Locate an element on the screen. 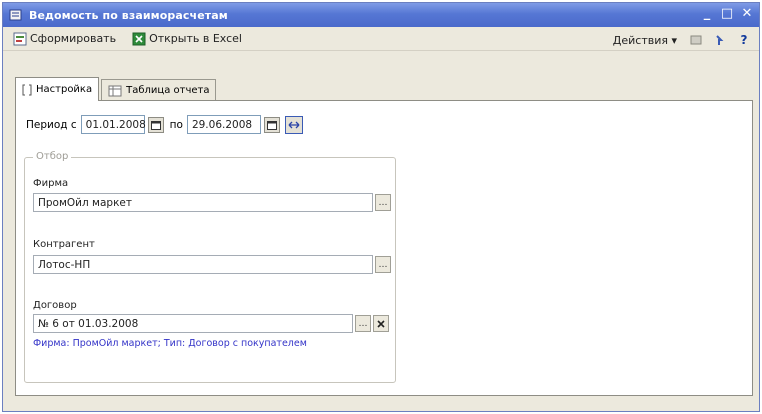 This screenshot has width=762, height=414. clear-icon is located at coordinates (381, 323).